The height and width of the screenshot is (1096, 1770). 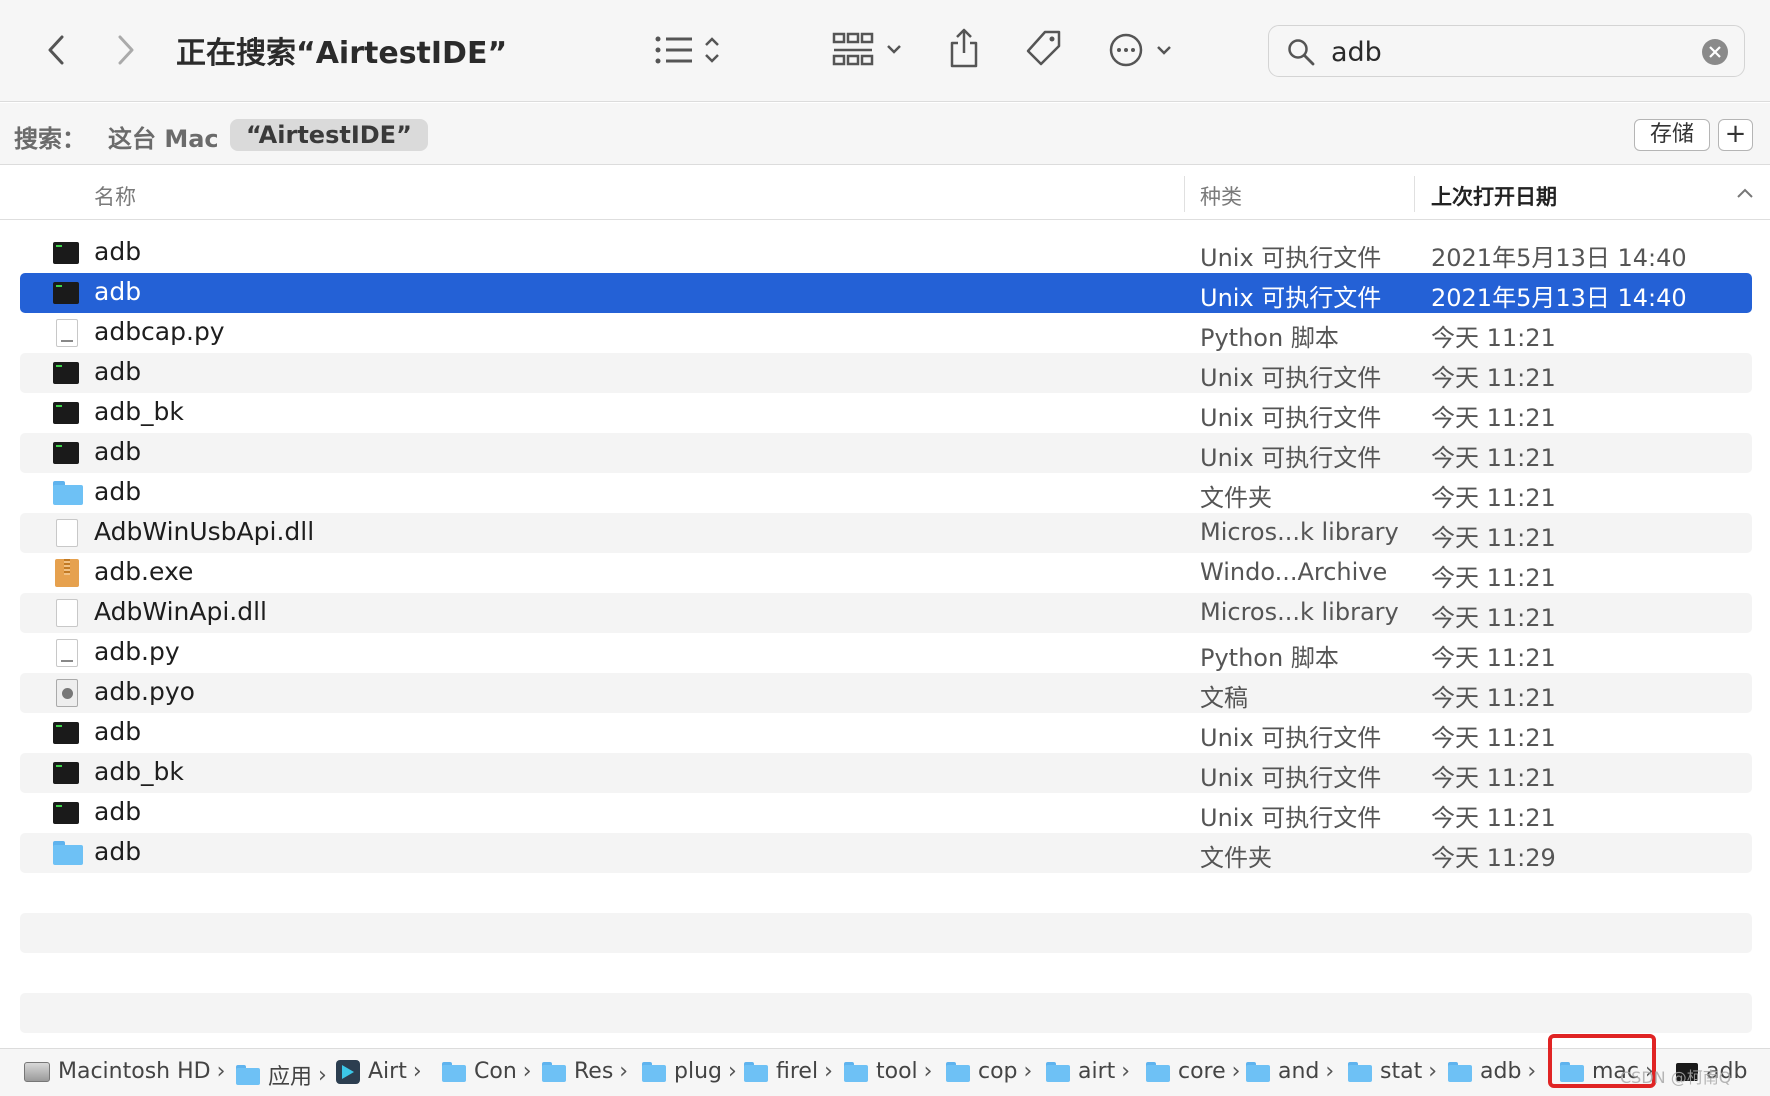 What do you see at coordinates (886, 613) in the screenshot?
I see `table-row: AdbWinApi.dll Micros...k library 今天 11:21` at bounding box center [886, 613].